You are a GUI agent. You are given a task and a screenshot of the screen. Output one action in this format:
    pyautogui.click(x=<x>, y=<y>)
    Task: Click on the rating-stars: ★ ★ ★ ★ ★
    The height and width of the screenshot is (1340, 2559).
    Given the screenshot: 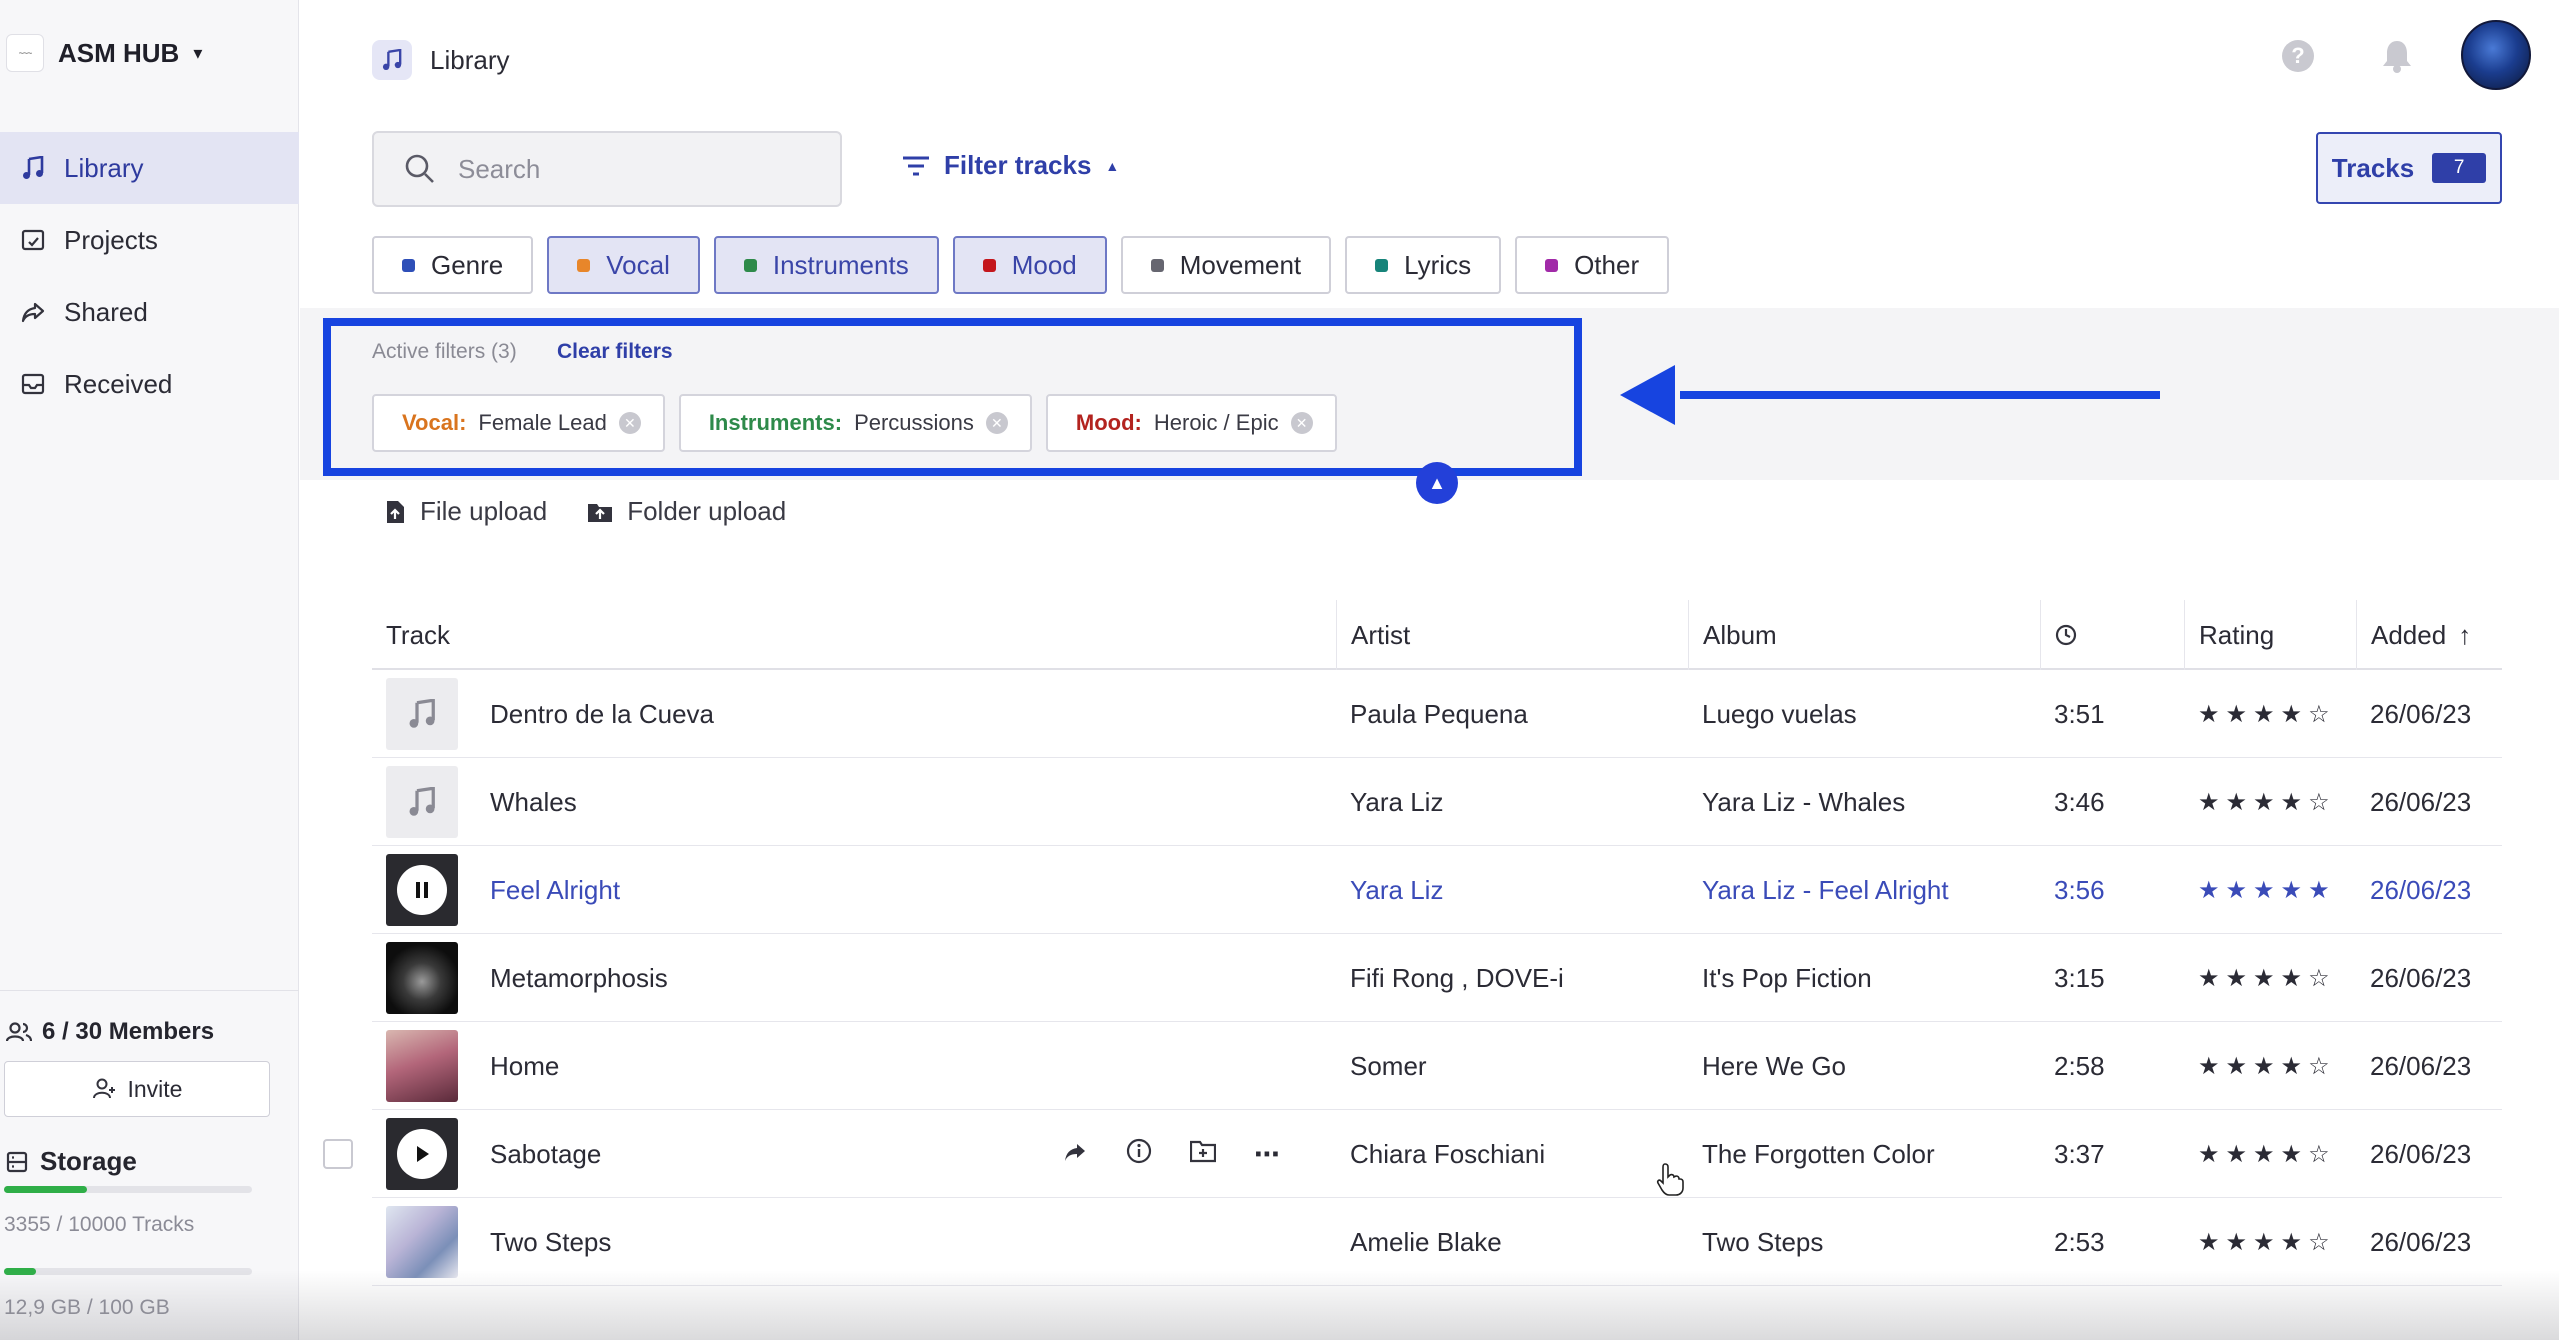 What is the action you would take?
    pyautogui.click(x=2264, y=890)
    